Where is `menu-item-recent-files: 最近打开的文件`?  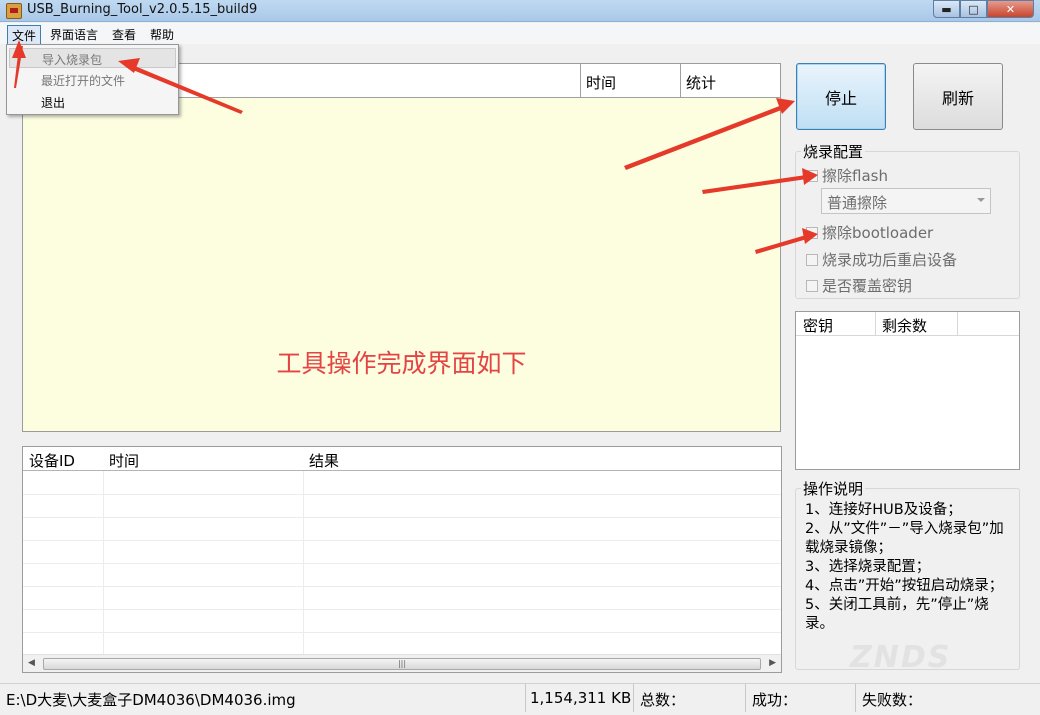
menu-item-recent-files: 最近打开的文件 is located at coordinates (92, 80).